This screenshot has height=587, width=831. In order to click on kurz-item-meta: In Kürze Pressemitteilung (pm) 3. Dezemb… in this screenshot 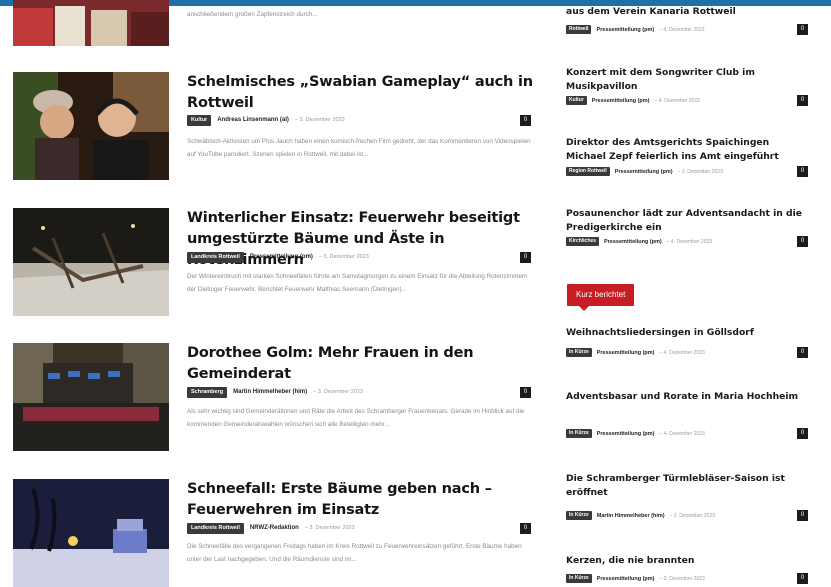, I will do `click(635, 578)`.